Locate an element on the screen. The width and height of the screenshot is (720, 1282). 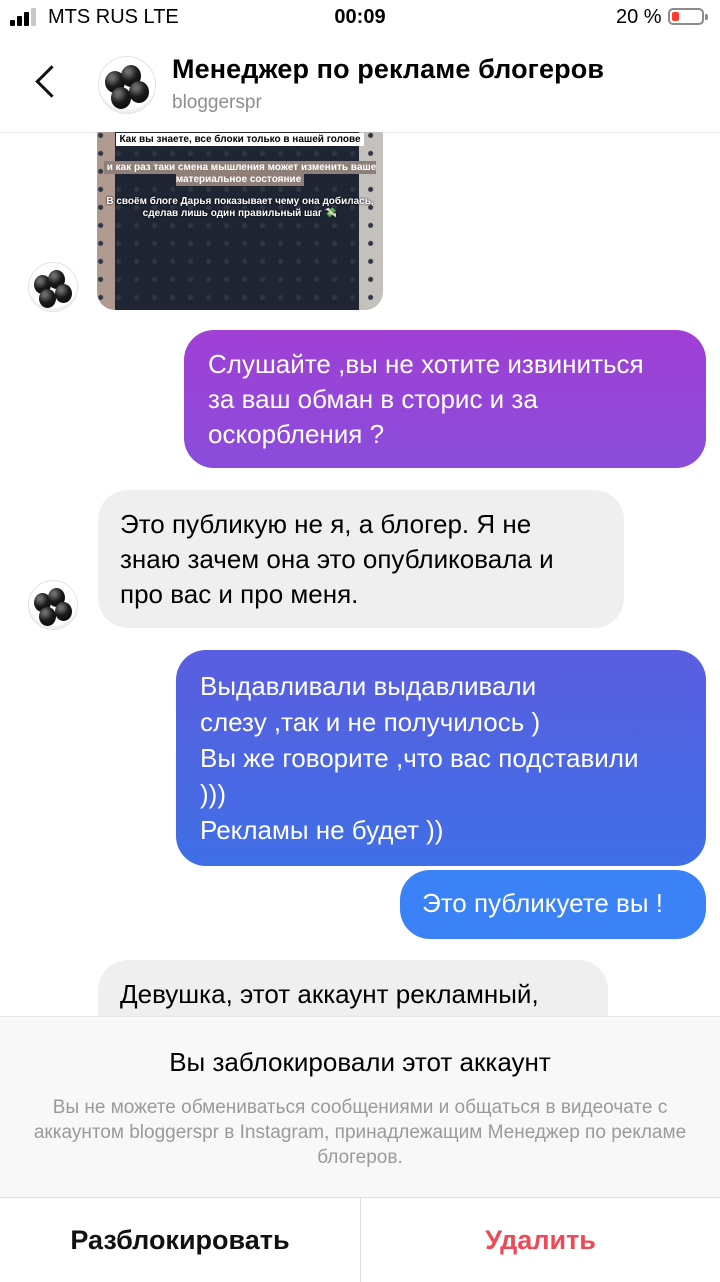
chat-username: bloggerspr is located at coordinates (217, 103).